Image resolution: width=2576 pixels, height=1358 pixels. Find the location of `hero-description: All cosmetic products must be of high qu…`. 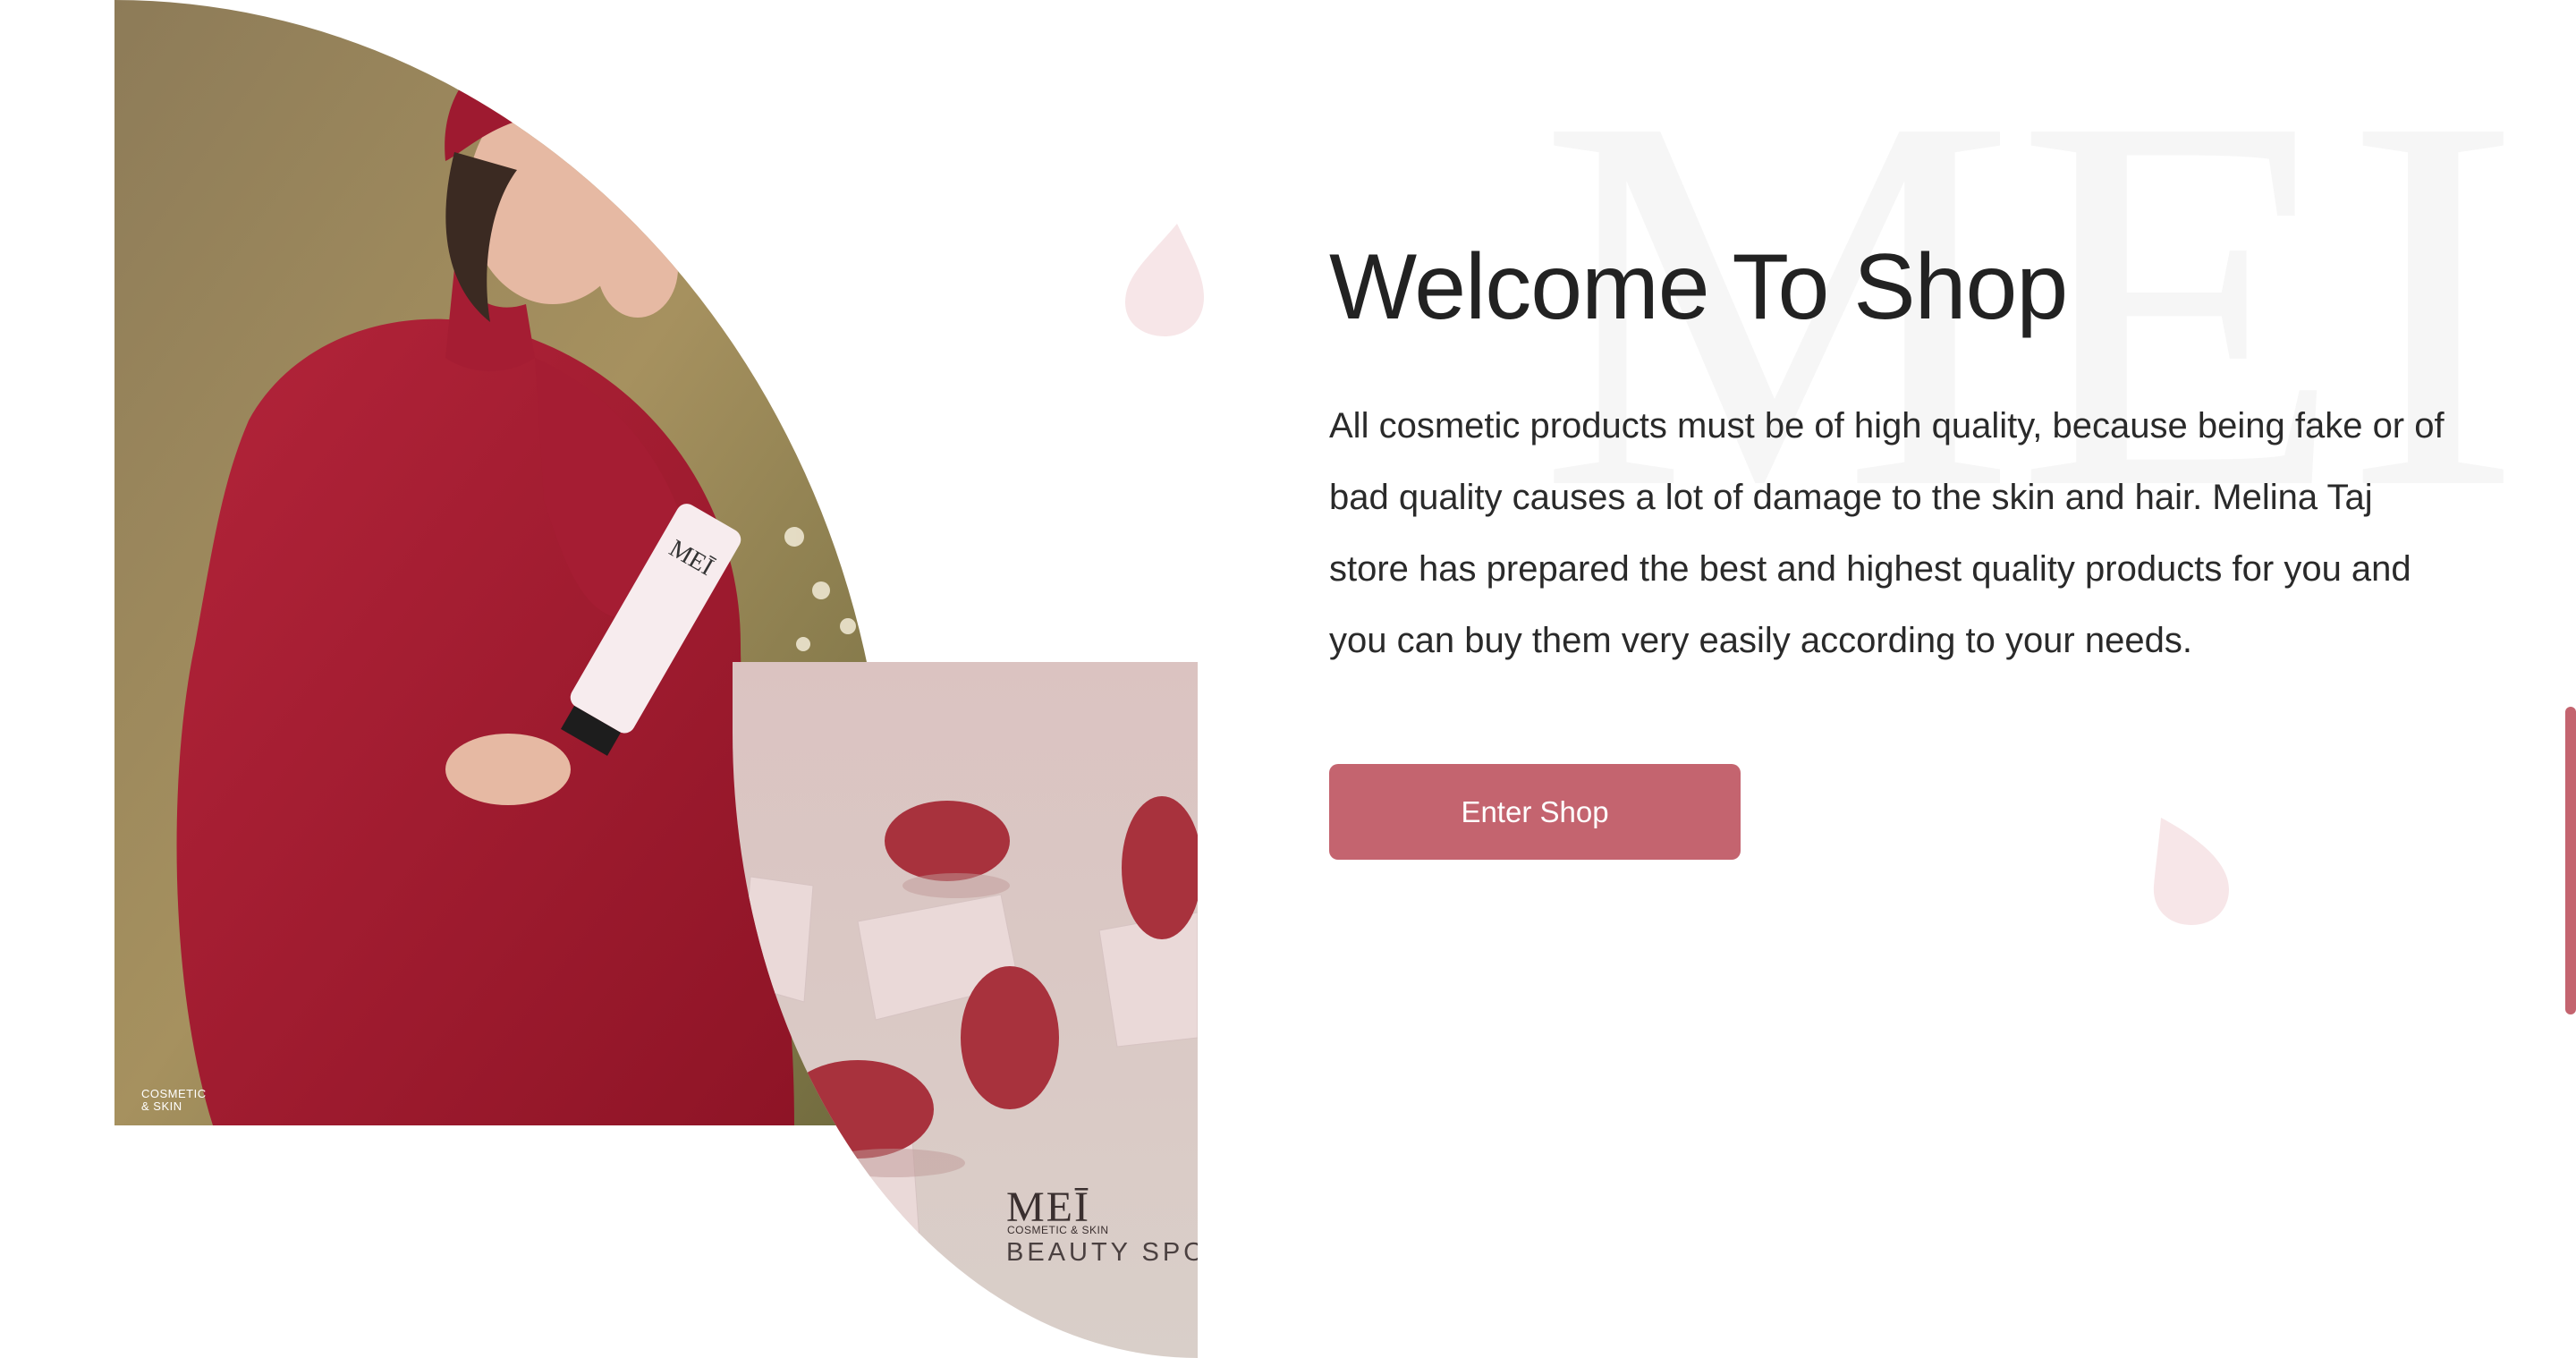

hero-description: All cosmetic products must be of high qu… is located at coordinates (1887, 533).